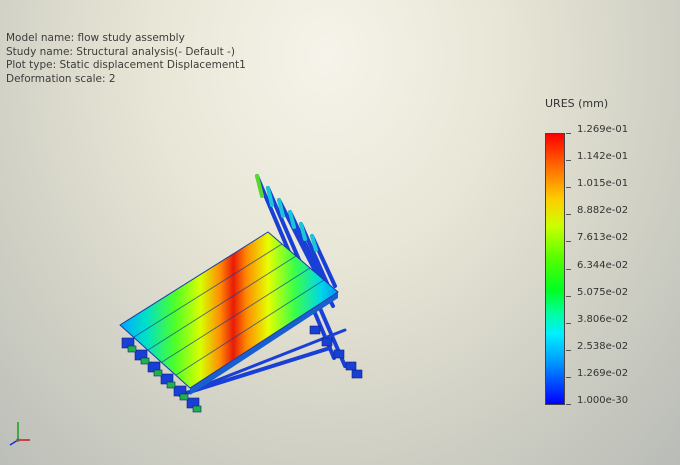 The width and height of the screenshot is (680, 465). What do you see at coordinates (18, 440) in the screenshot?
I see `triad-origin` at bounding box center [18, 440].